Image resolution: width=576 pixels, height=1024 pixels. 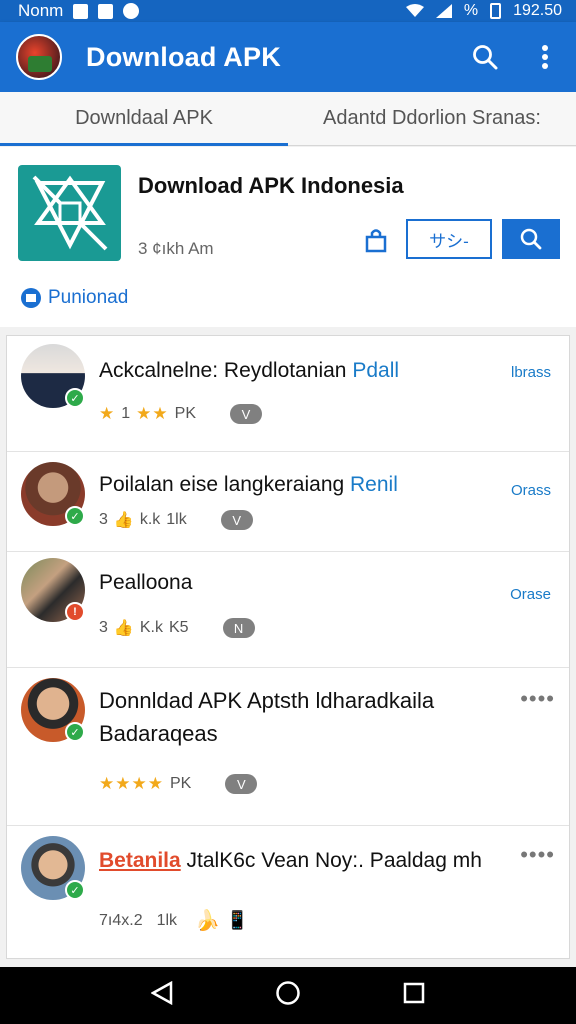 What do you see at coordinates (443, 11) in the screenshot?
I see `signal-icon` at bounding box center [443, 11].